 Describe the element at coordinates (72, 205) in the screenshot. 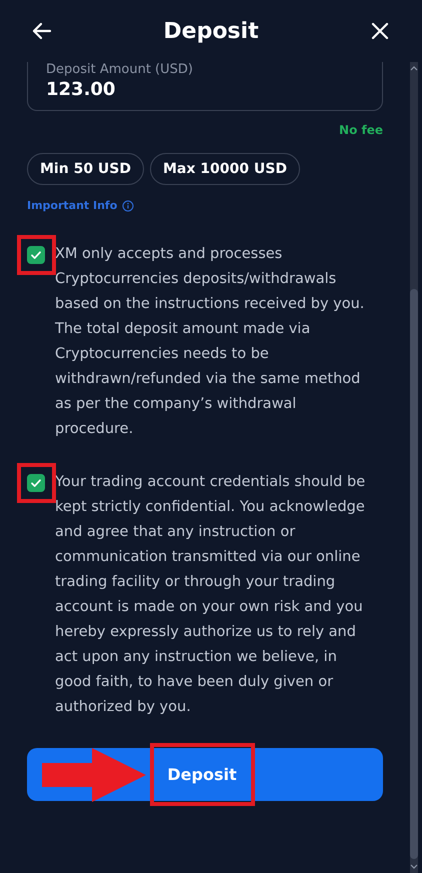

I see `important-info-link: Important Info` at that location.